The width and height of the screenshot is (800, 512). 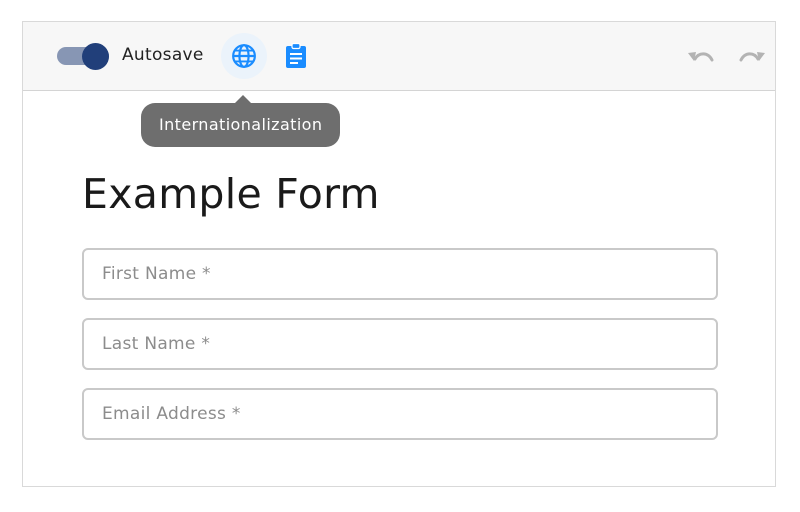 I want to click on internationalization-tooltip: Internationalization, so click(x=241, y=125).